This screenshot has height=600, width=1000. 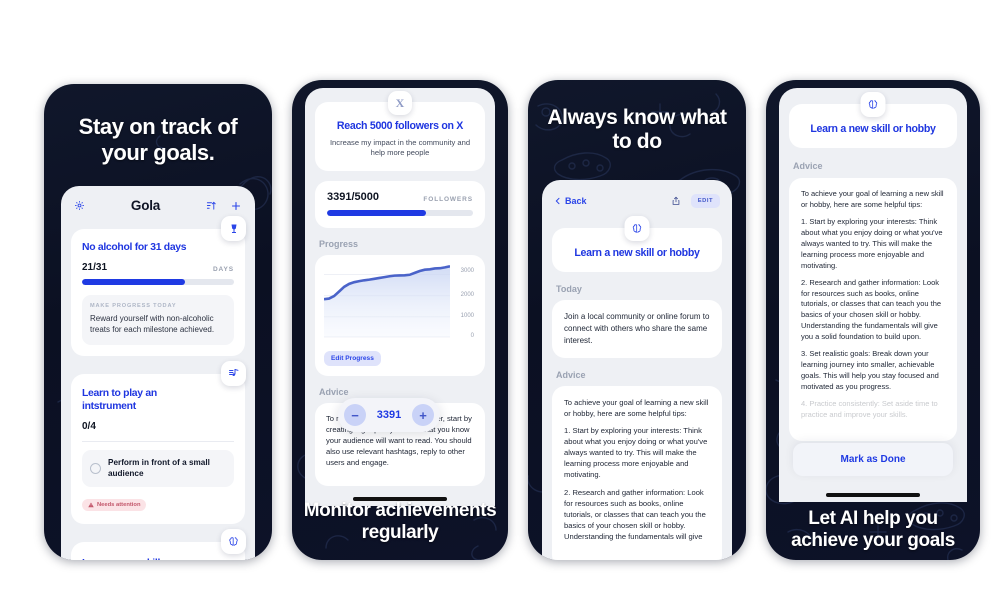 What do you see at coordinates (448, 199) in the screenshot?
I see `counter-unit: FOLLOWERS` at bounding box center [448, 199].